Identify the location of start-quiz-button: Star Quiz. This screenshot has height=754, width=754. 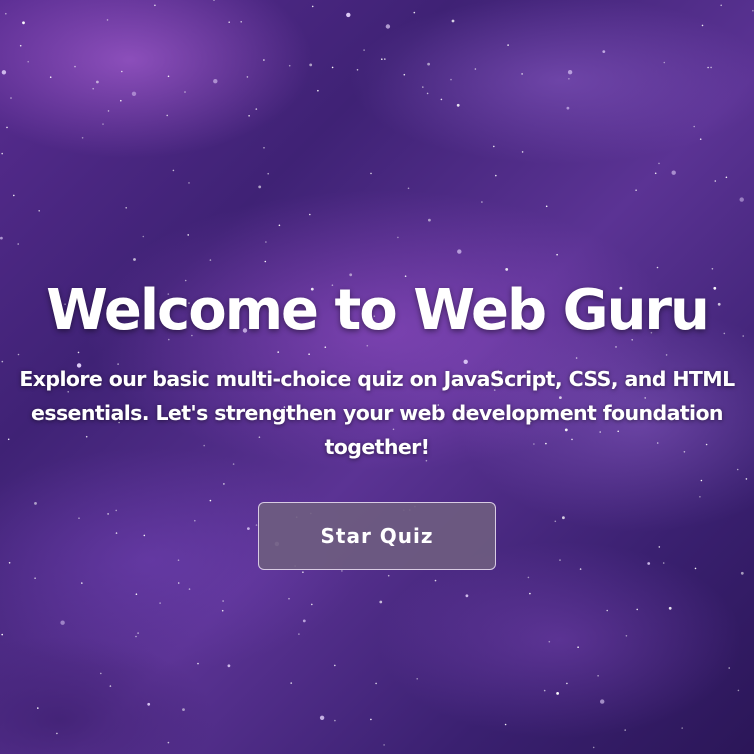
(377, 536).